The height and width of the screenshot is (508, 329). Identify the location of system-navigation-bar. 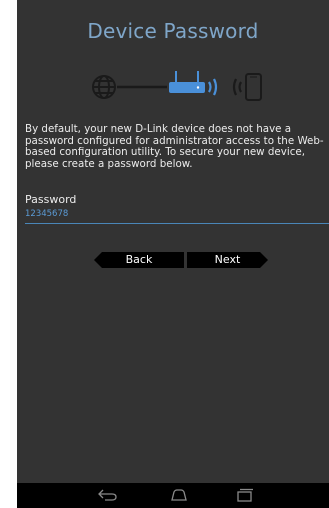
(173, 495).